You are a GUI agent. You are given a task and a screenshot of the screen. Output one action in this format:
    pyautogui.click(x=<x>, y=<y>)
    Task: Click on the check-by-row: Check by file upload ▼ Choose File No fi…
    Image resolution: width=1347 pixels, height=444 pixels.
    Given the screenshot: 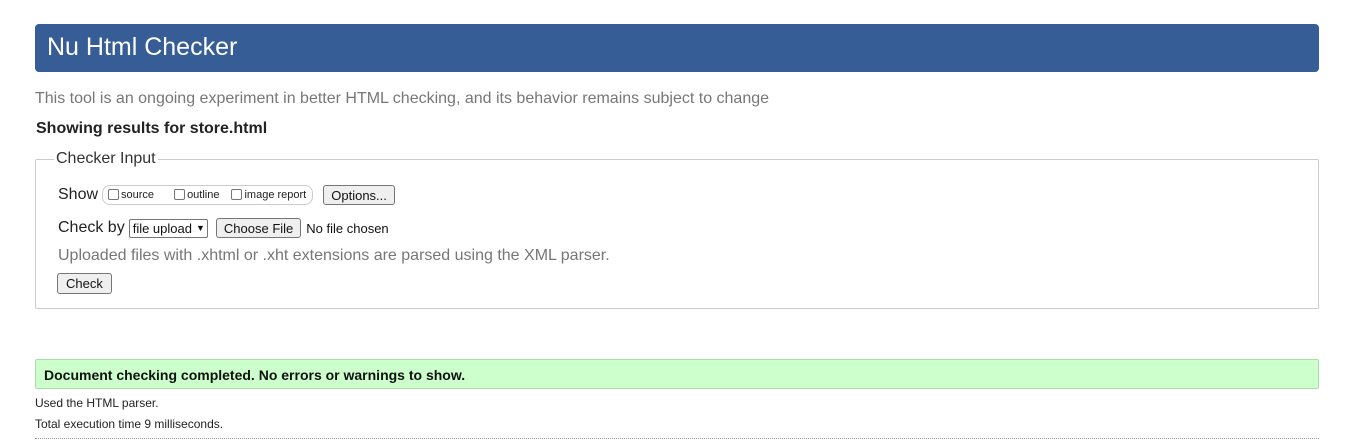 What is the action you would take?
    pyautogui.click(x=223, y=228)
    